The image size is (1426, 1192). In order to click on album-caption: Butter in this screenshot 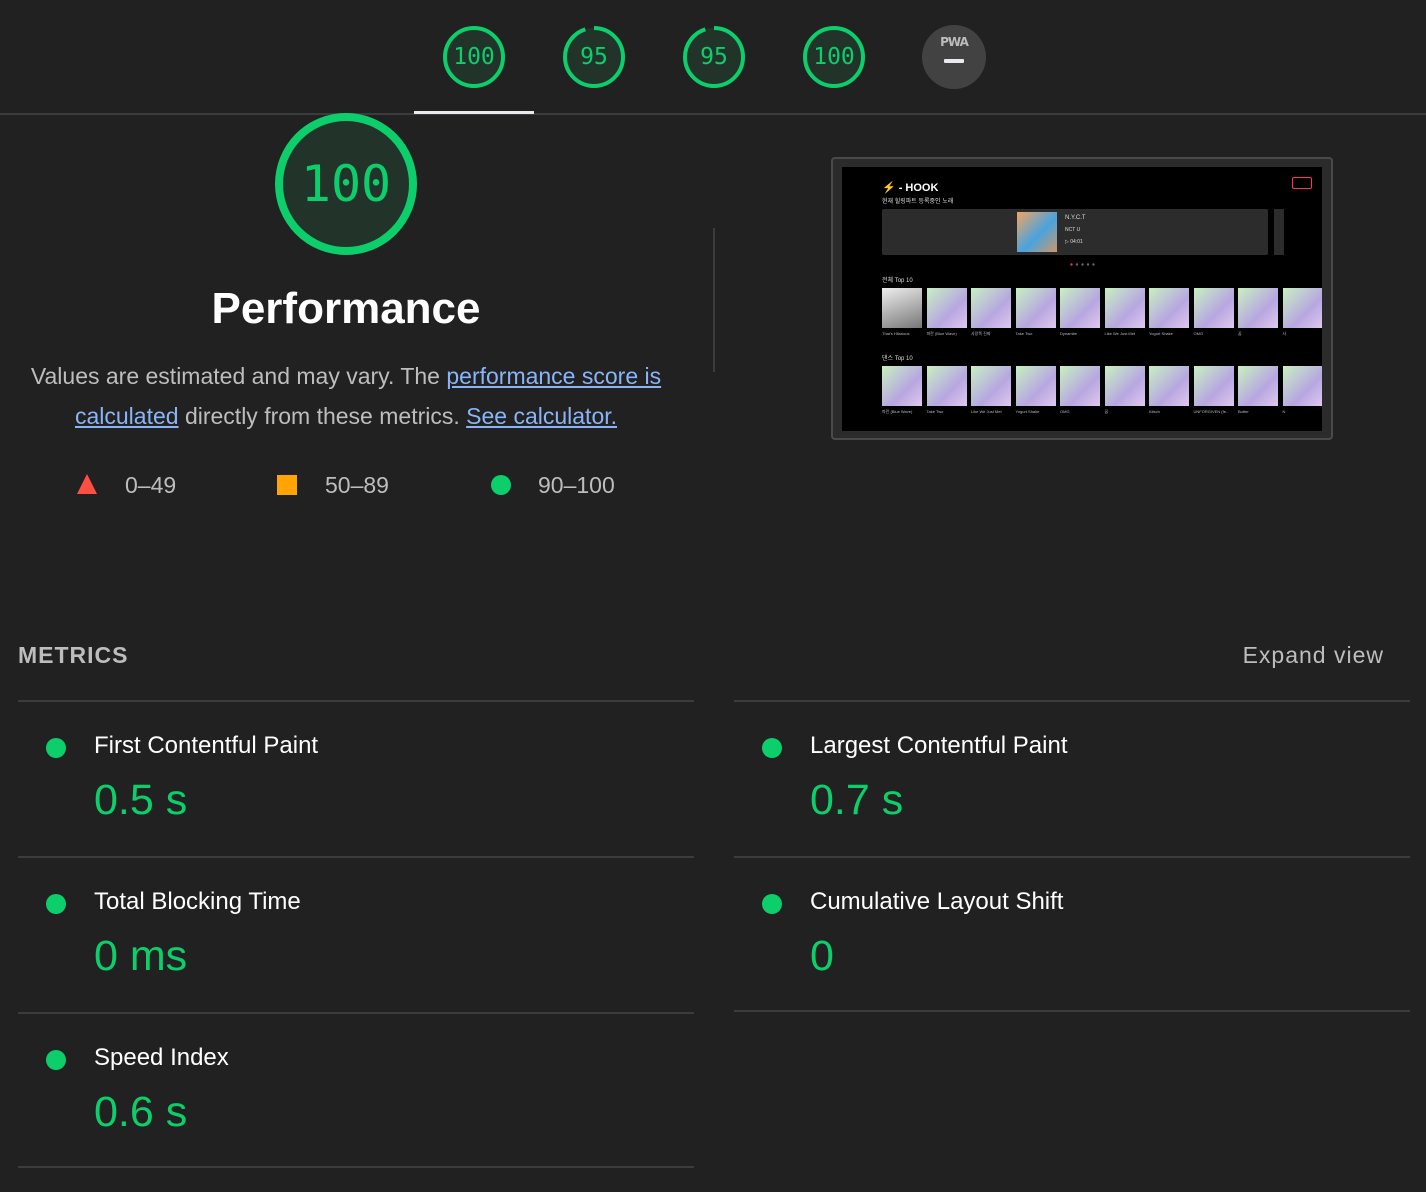, I will do `click(1243, 411)`.